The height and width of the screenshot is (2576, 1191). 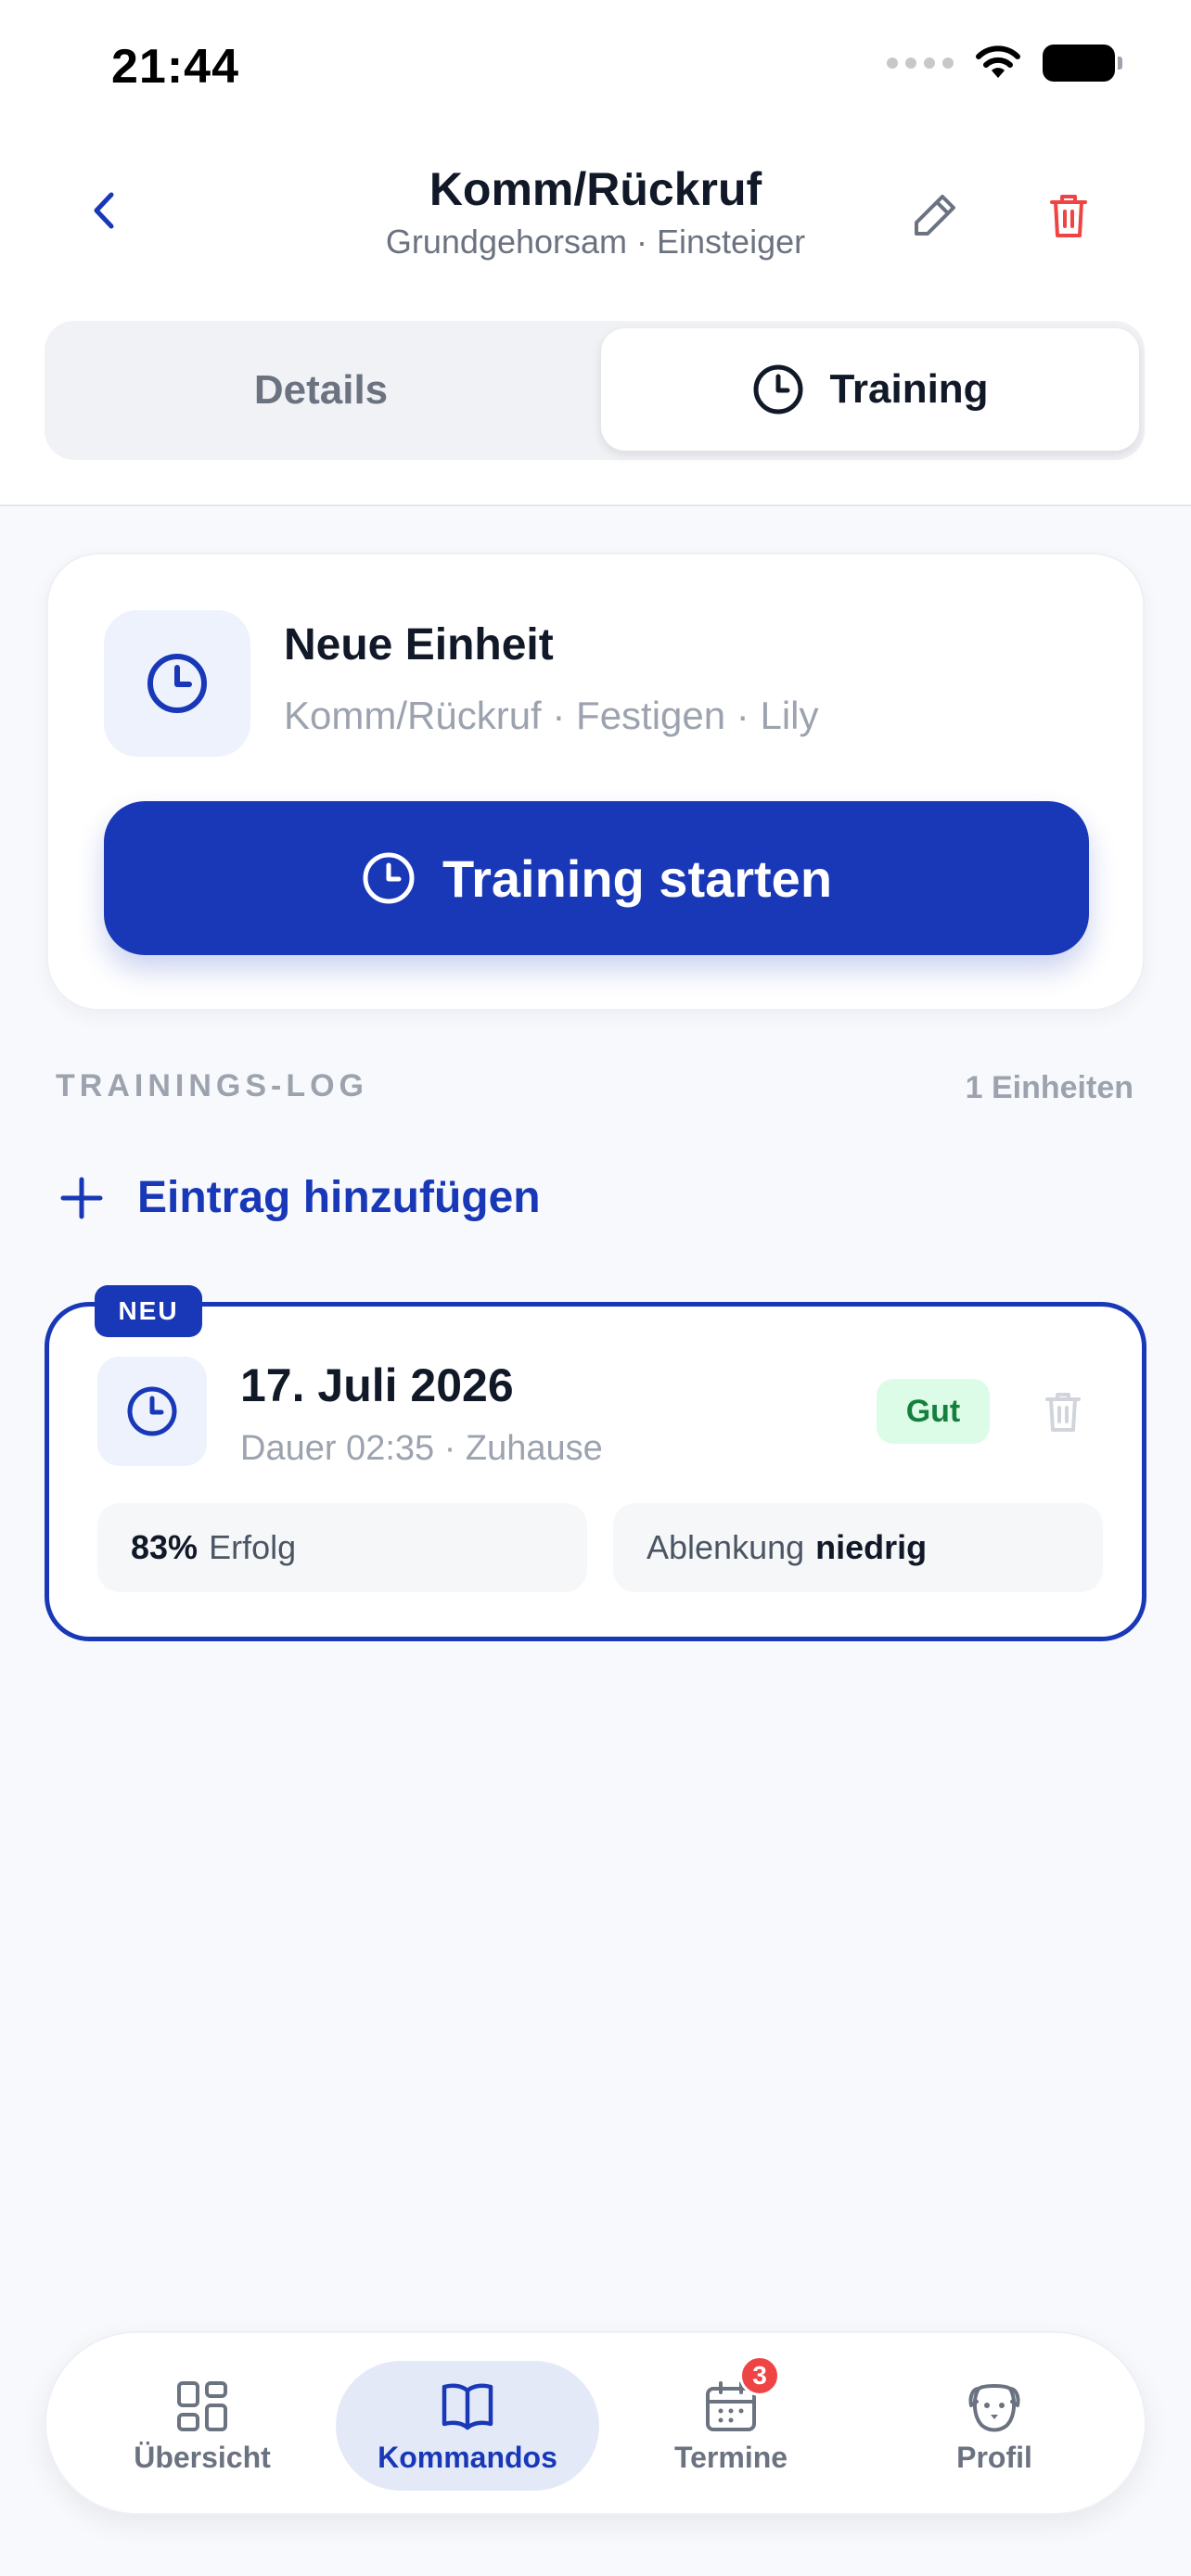 What do you see at coordinates (421, 1448) in the screenshot?
I see `entry-meta: Dauer 02:35 · Zuhause` at bounding box center [421, 1448].